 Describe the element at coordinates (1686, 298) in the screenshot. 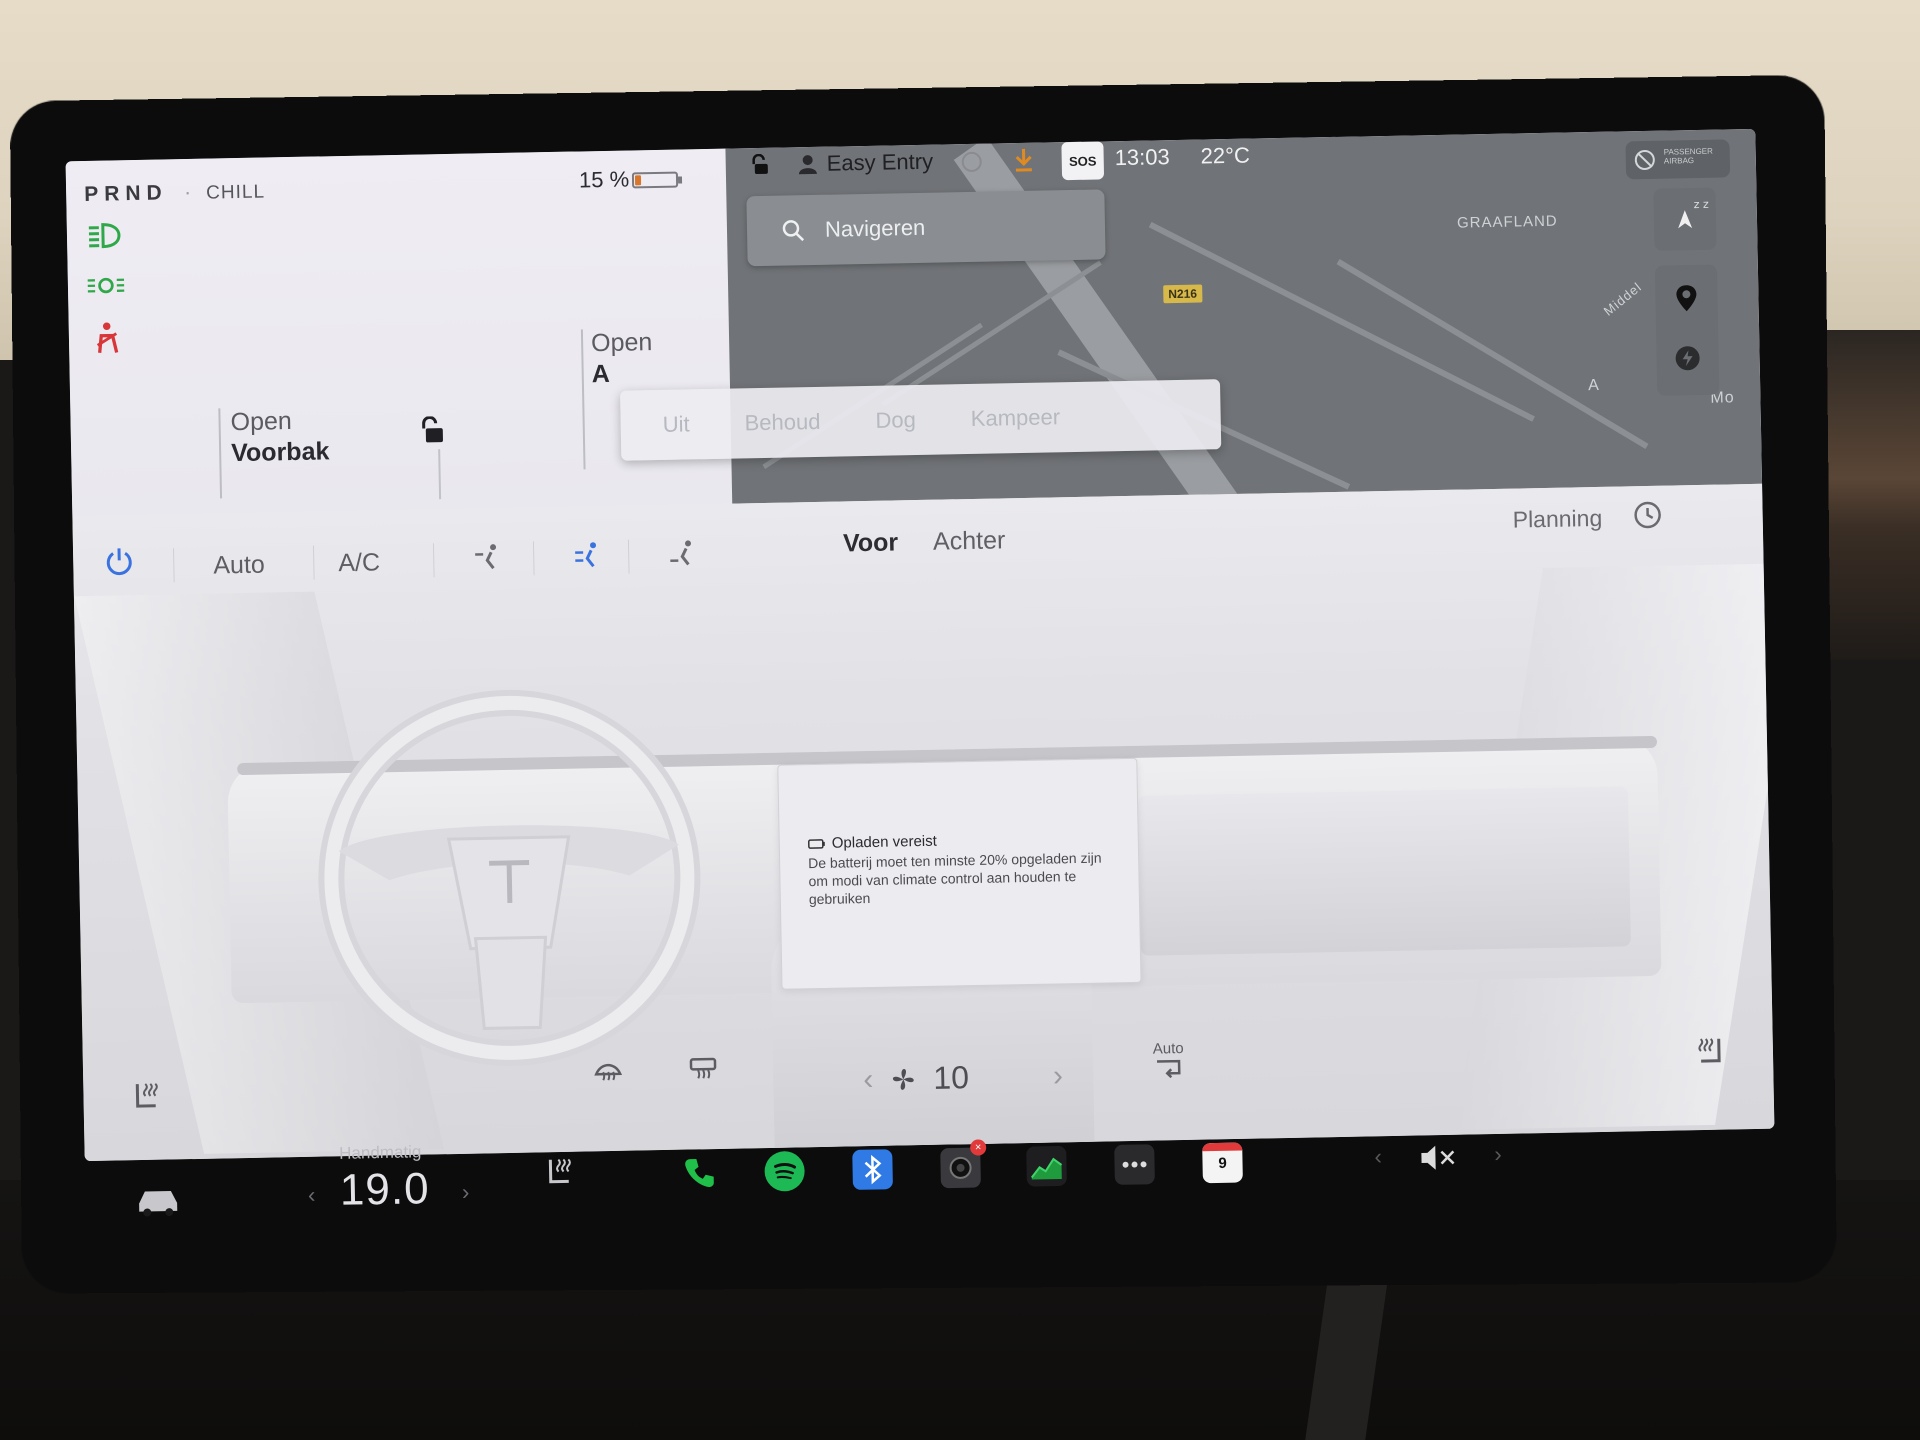

I see `map-pin-icon` at that location.